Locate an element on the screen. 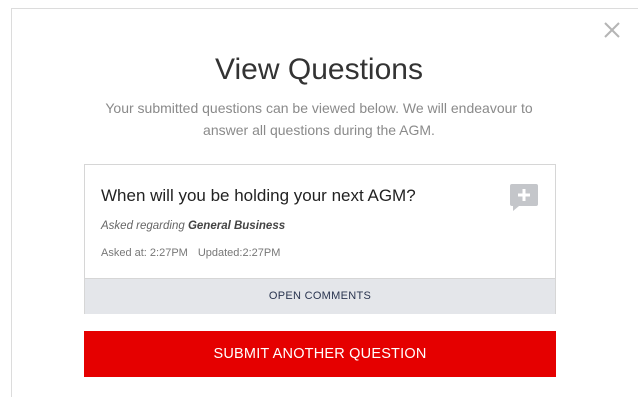 The width and height of the screenshot is (638, 397). question-text: When will you be holding your next AGM? is located at coordinates (258, 195).